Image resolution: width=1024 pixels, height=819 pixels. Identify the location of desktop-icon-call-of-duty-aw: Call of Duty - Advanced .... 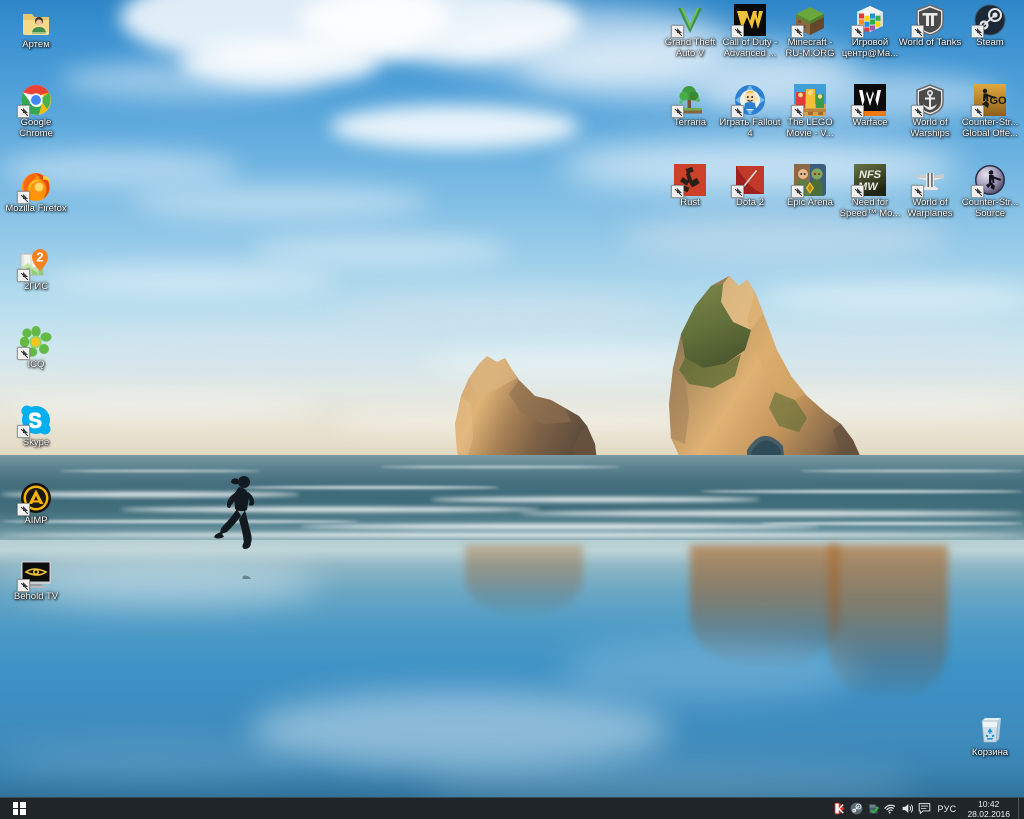
(750, 31).